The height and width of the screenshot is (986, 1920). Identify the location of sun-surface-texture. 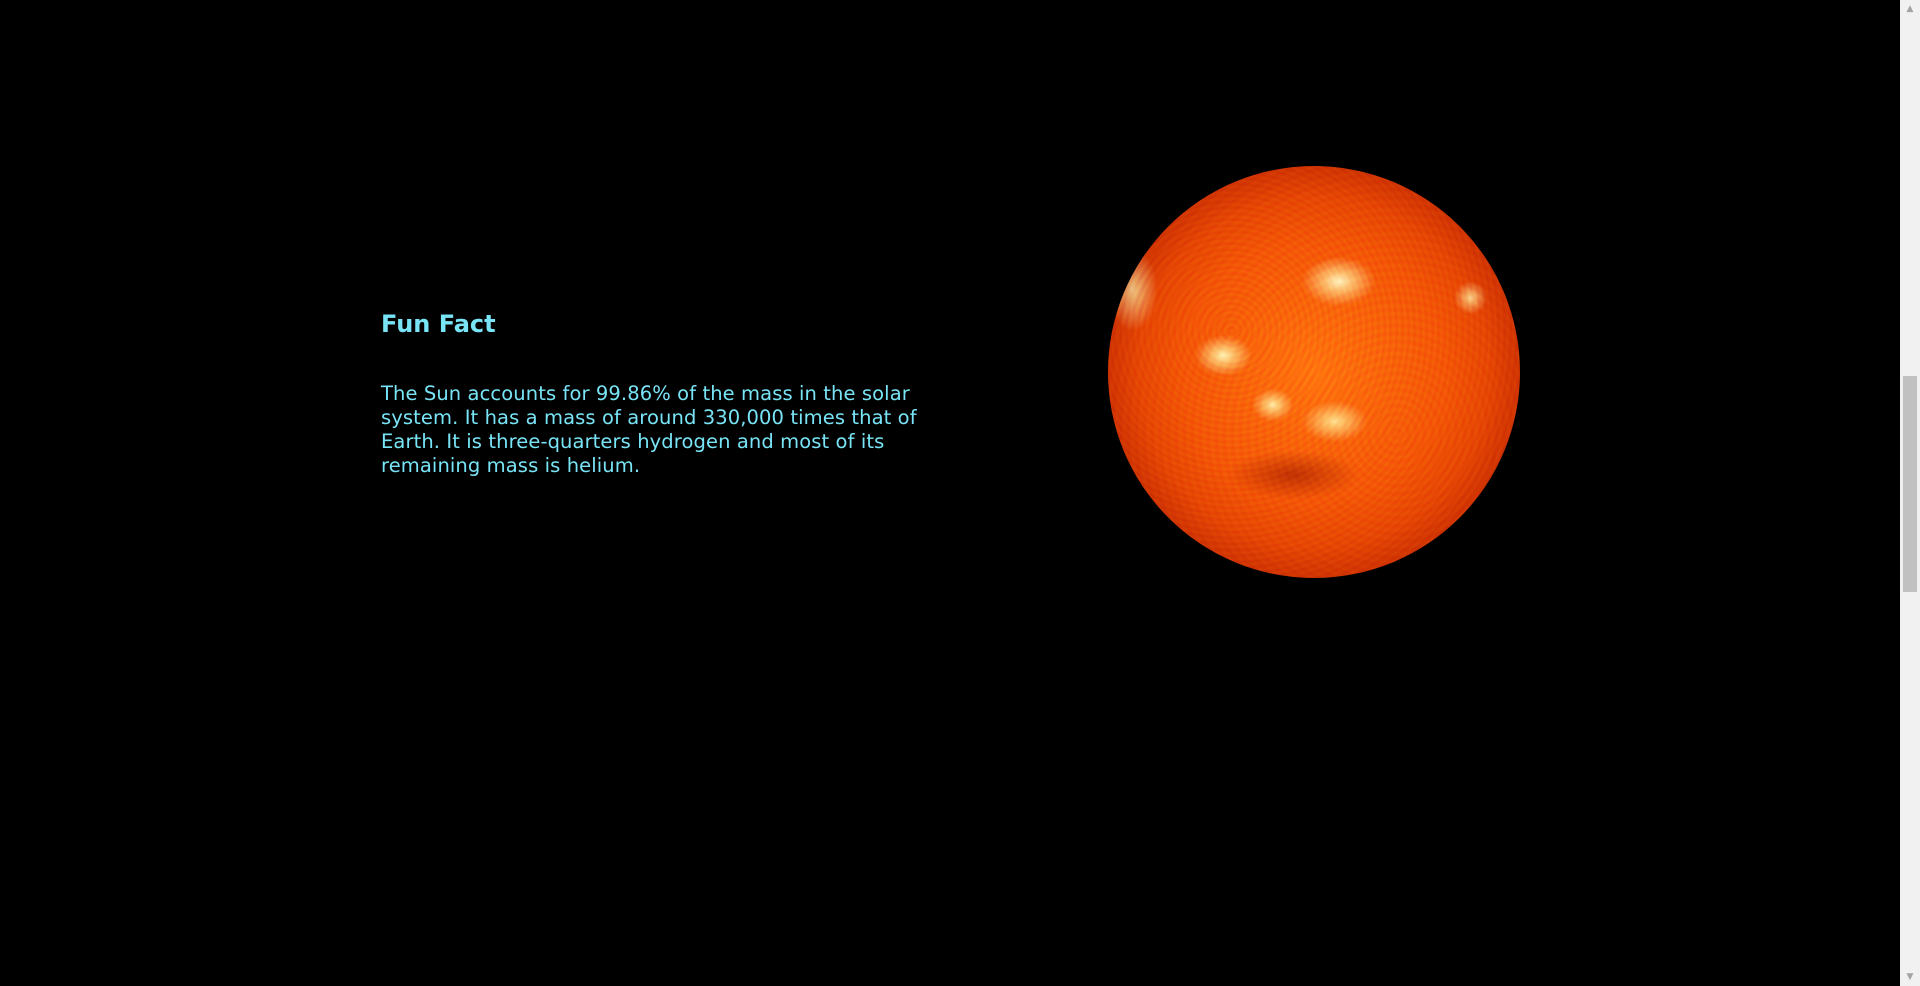
(1314, 372).